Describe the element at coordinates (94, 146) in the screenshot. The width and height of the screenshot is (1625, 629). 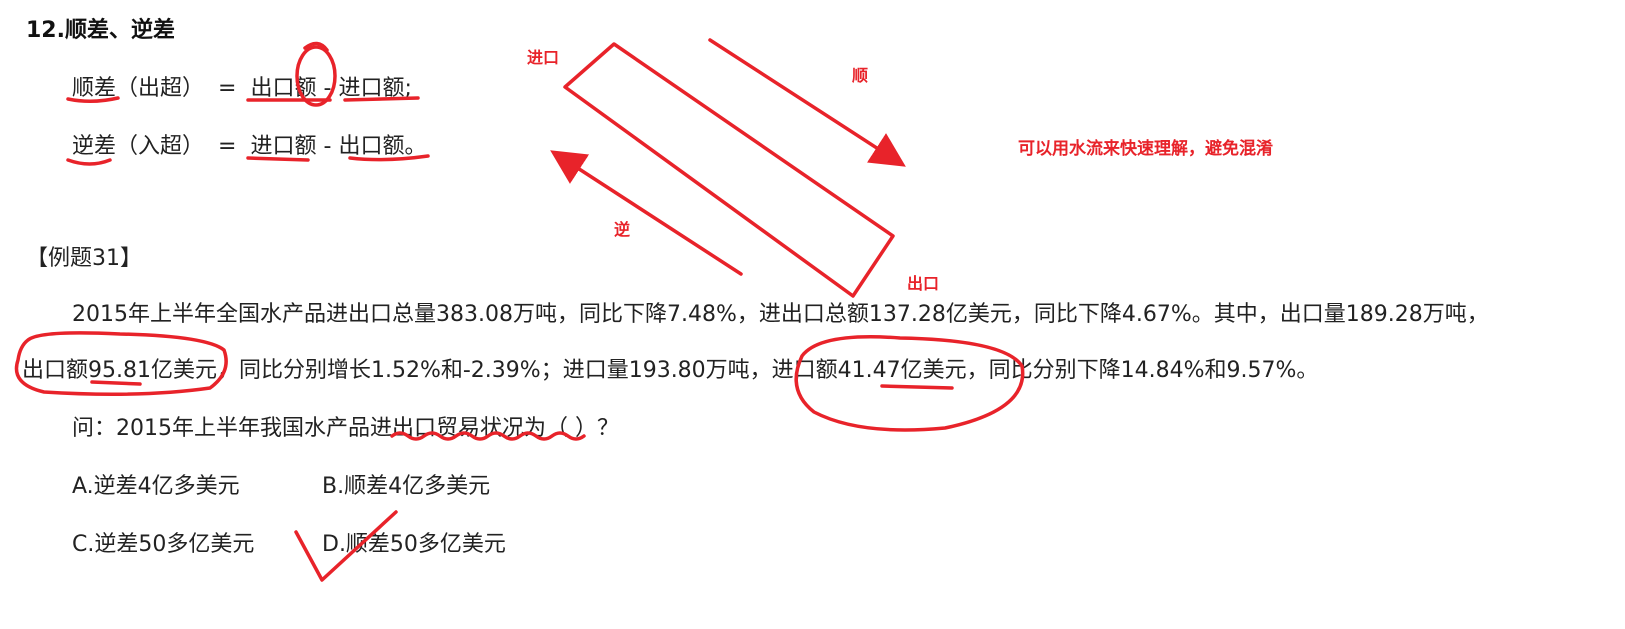
I see `deficit-term: 逆差` at that location.